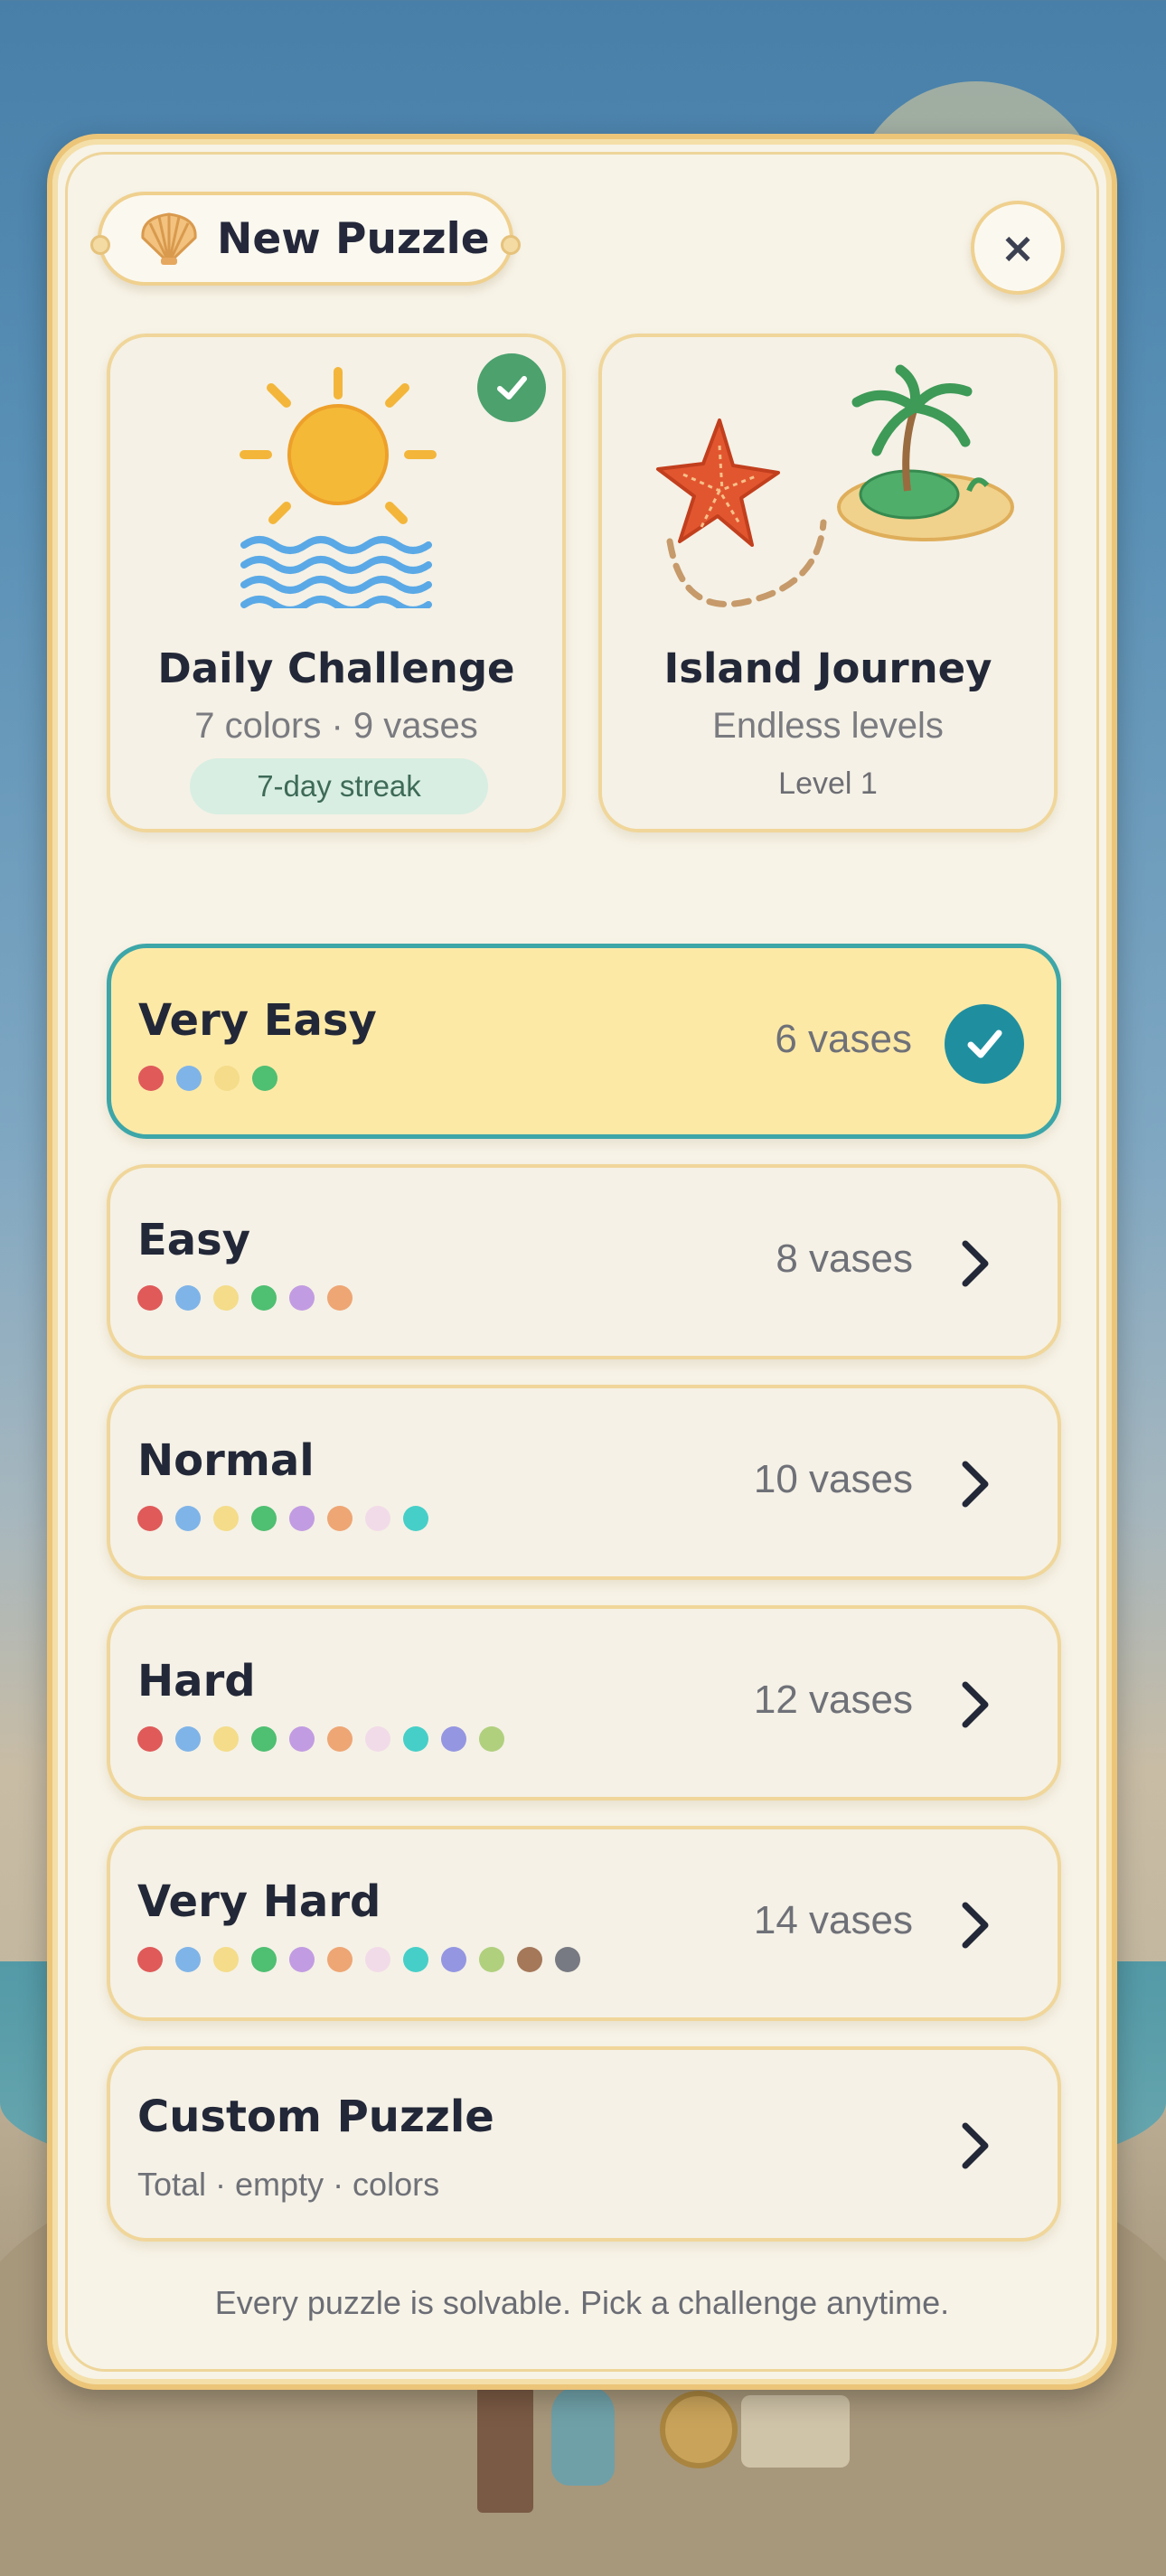  I want to click on island-journey-subtitle: Endless levels, so click(828, 726).